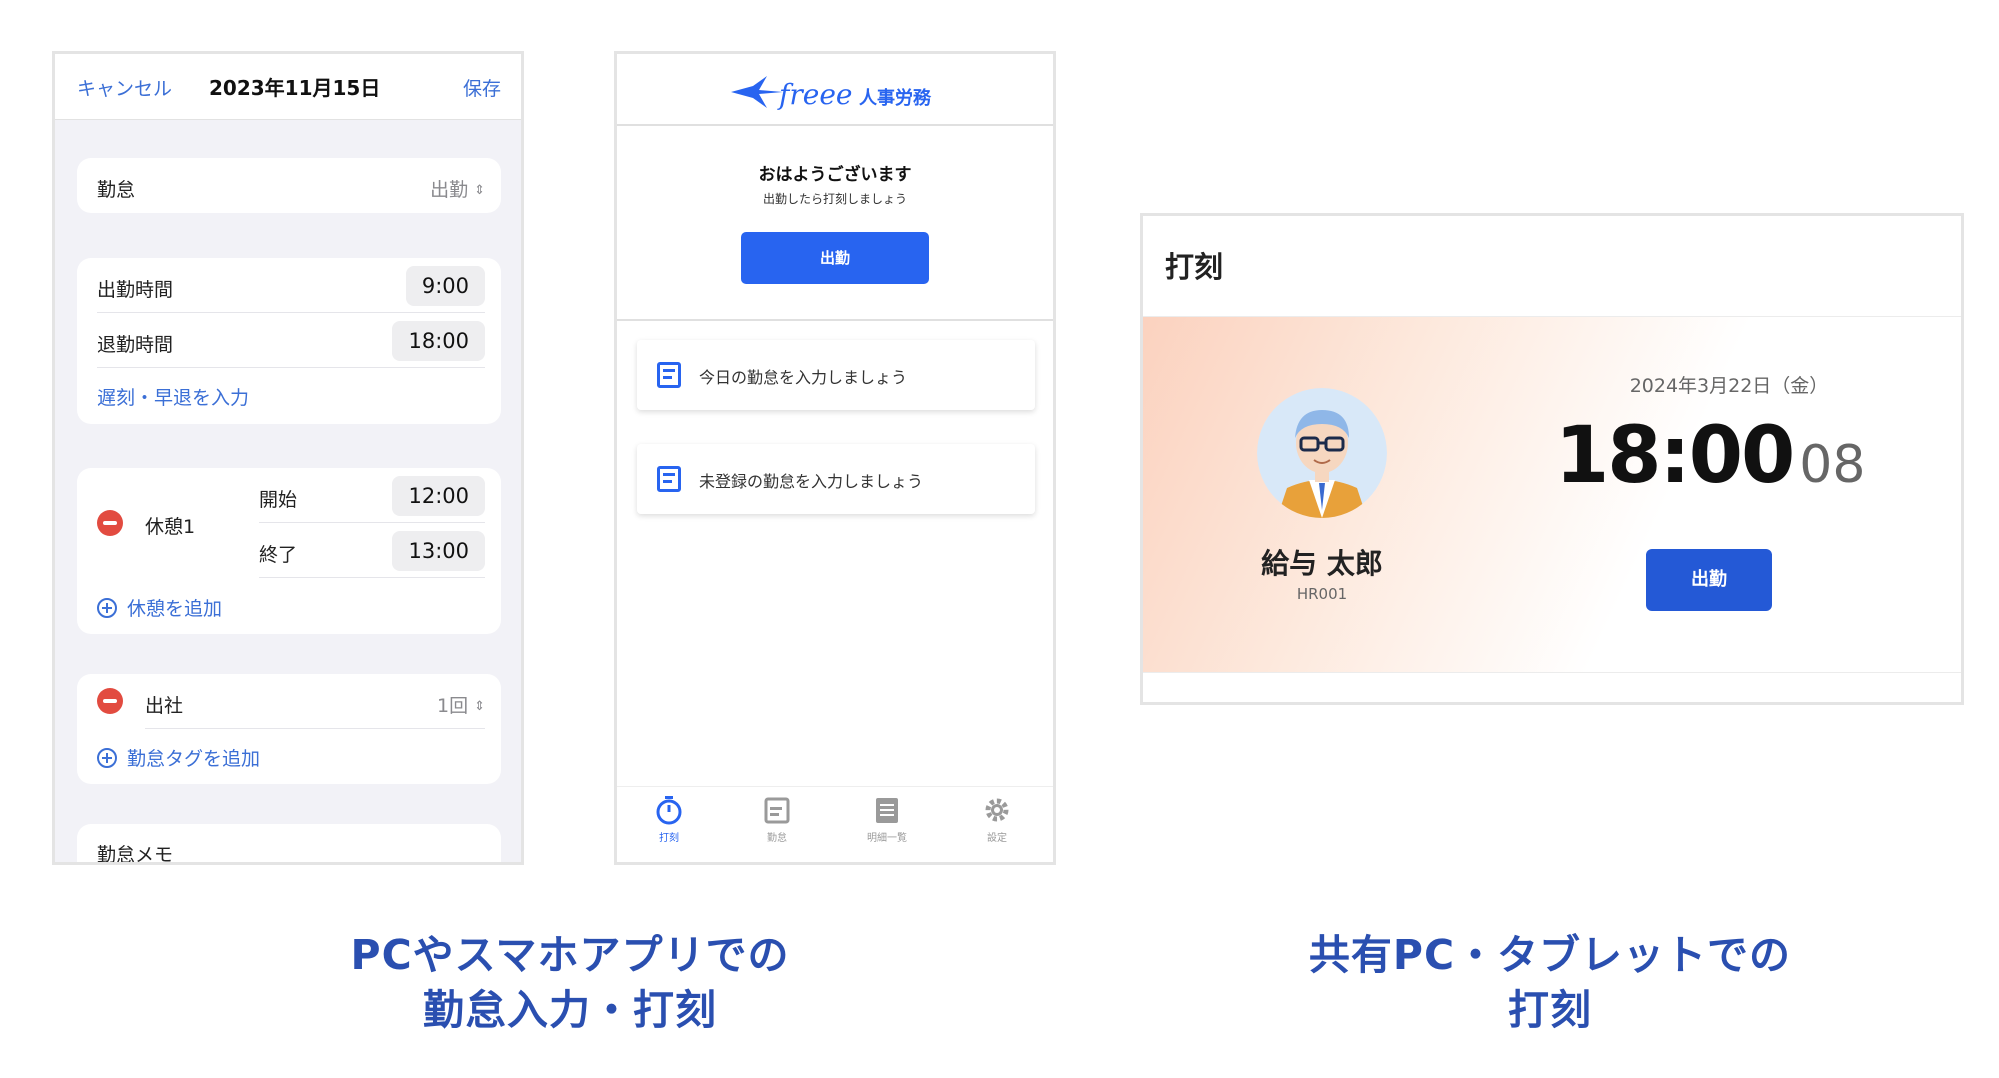  Describe the element at coordinates (110, 523) in the screenshot. I see `delete-break-icon` at that location.